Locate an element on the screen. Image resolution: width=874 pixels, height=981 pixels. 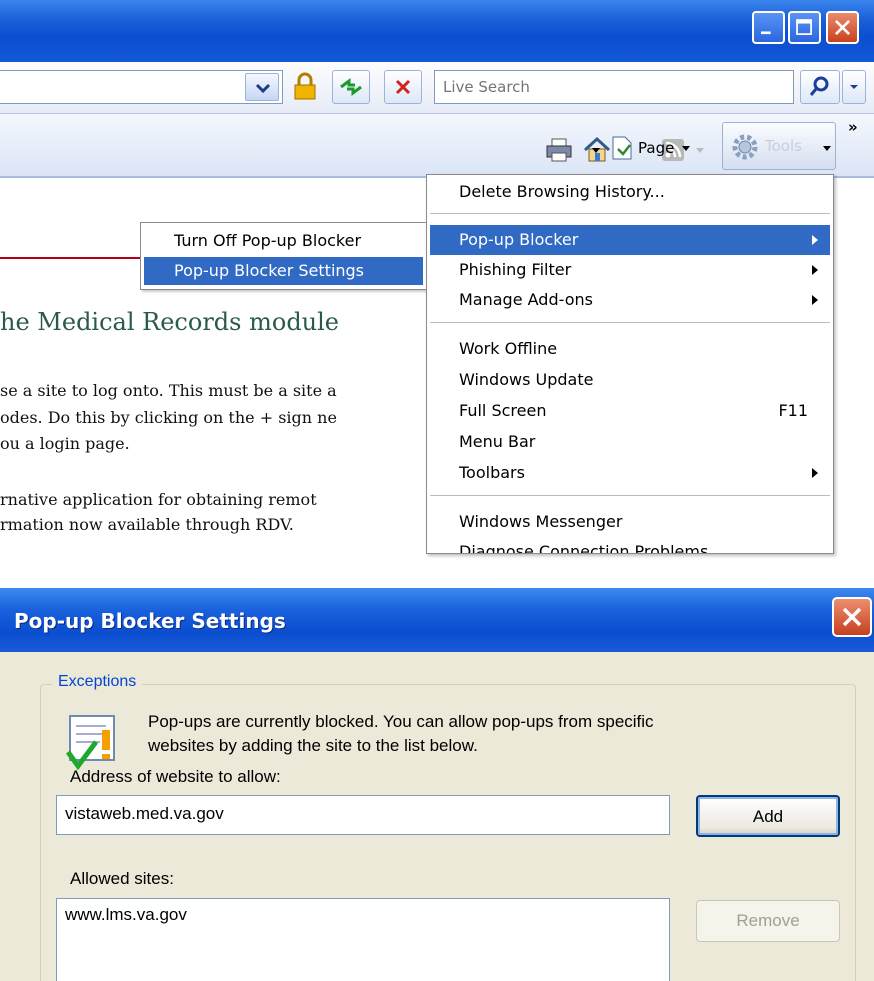
gear-icon is located at coordinates (745, 147).